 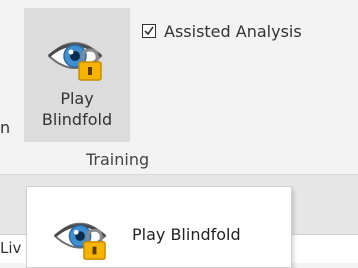 I want to click on play-blindfold-label: Play Blindfold, so click(x=77, y=109).